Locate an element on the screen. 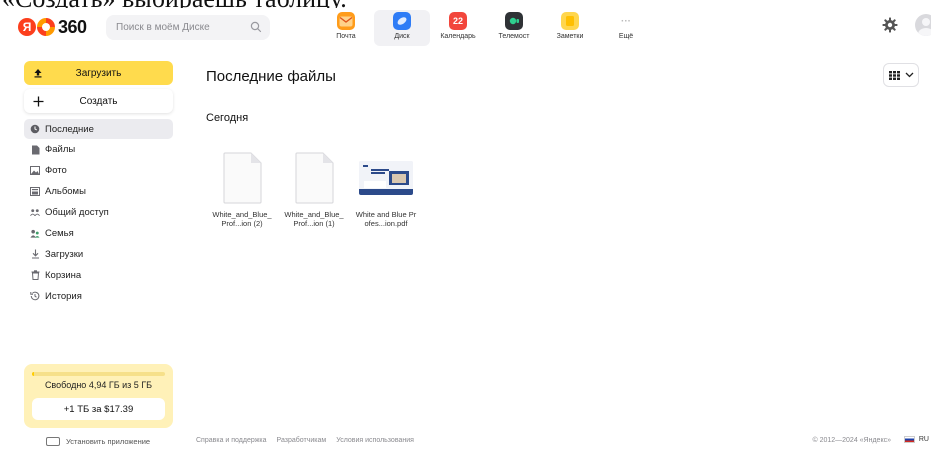 This screenshot has height=459, width=931. create-button: Создать is located at coordinates (98, 101).